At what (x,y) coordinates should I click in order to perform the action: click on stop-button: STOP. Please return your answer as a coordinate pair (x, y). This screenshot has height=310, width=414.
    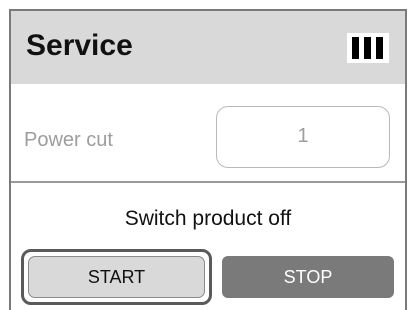
    Looking at the image, I should click on (308, 277).